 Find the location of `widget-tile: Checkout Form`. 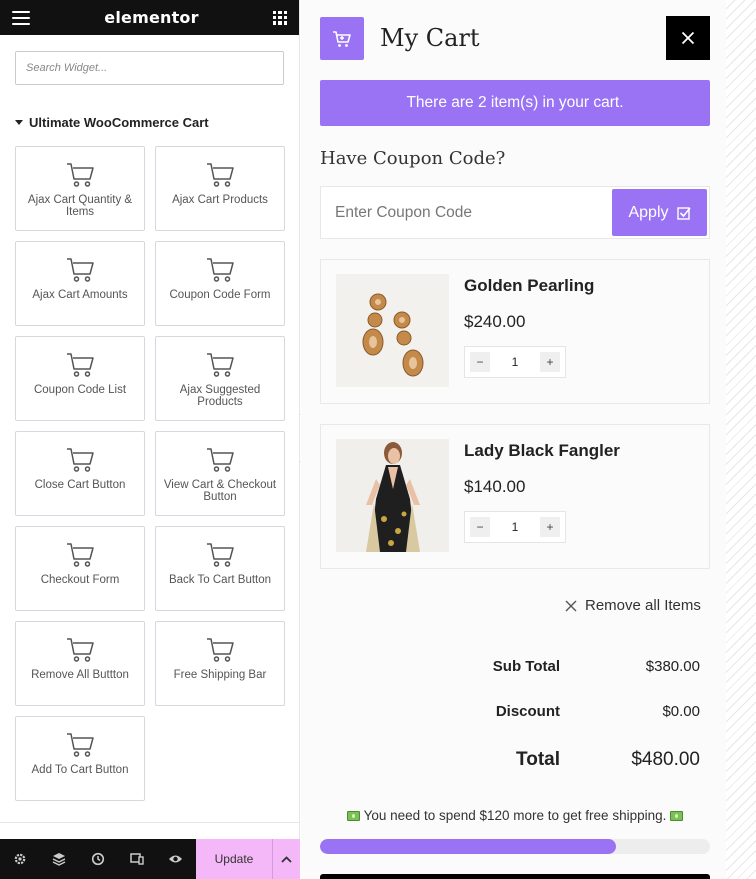

widget-tile: Checkout Form is located at coordinates (80, 568).